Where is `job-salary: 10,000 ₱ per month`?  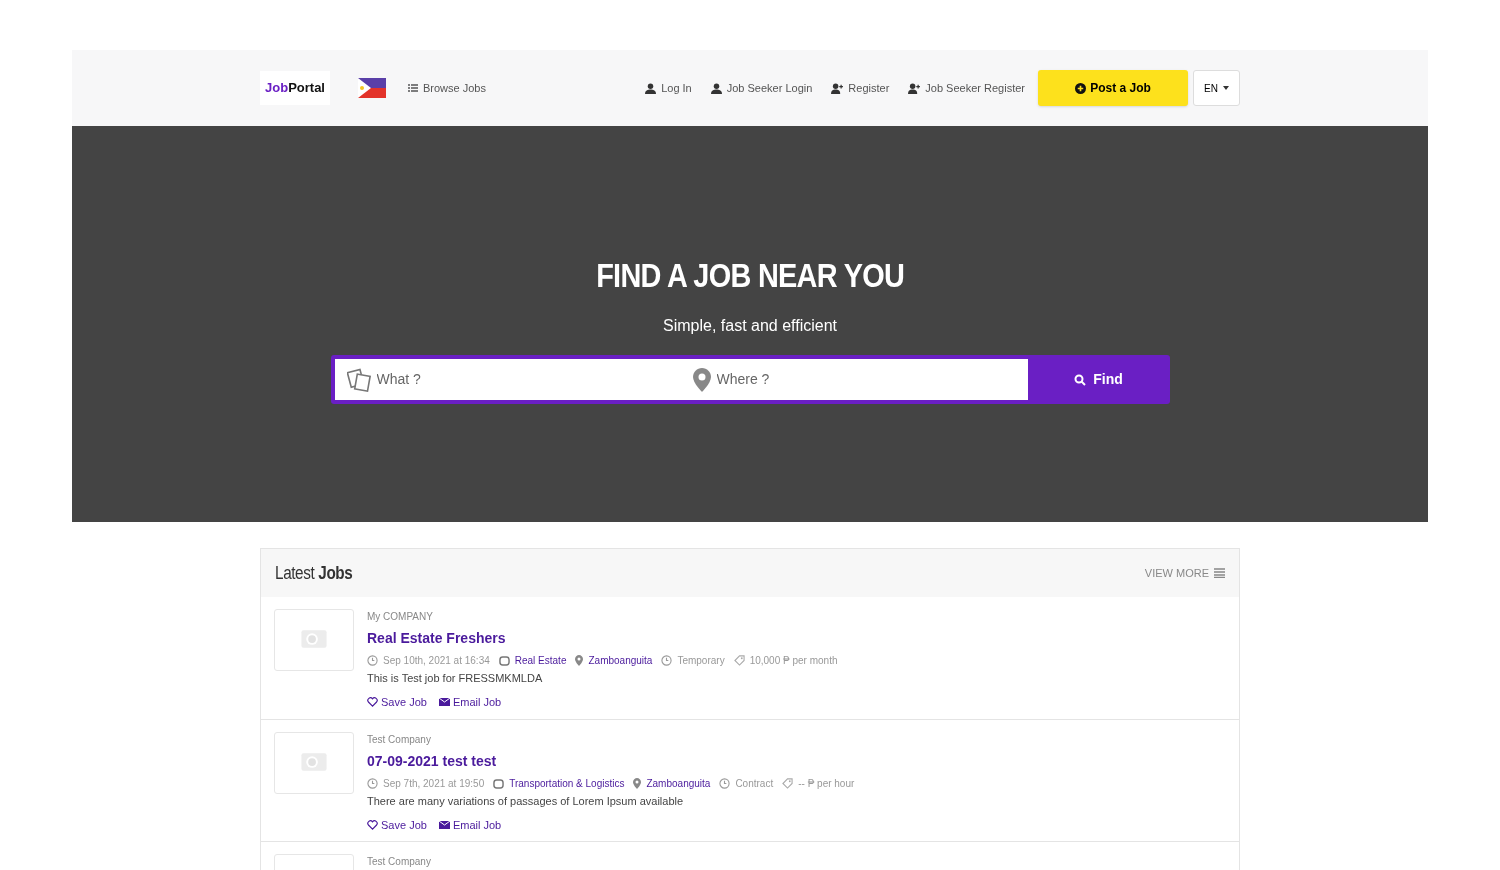 job-salary: 10,000 ₱ per month is located at coordinates (793, 661).